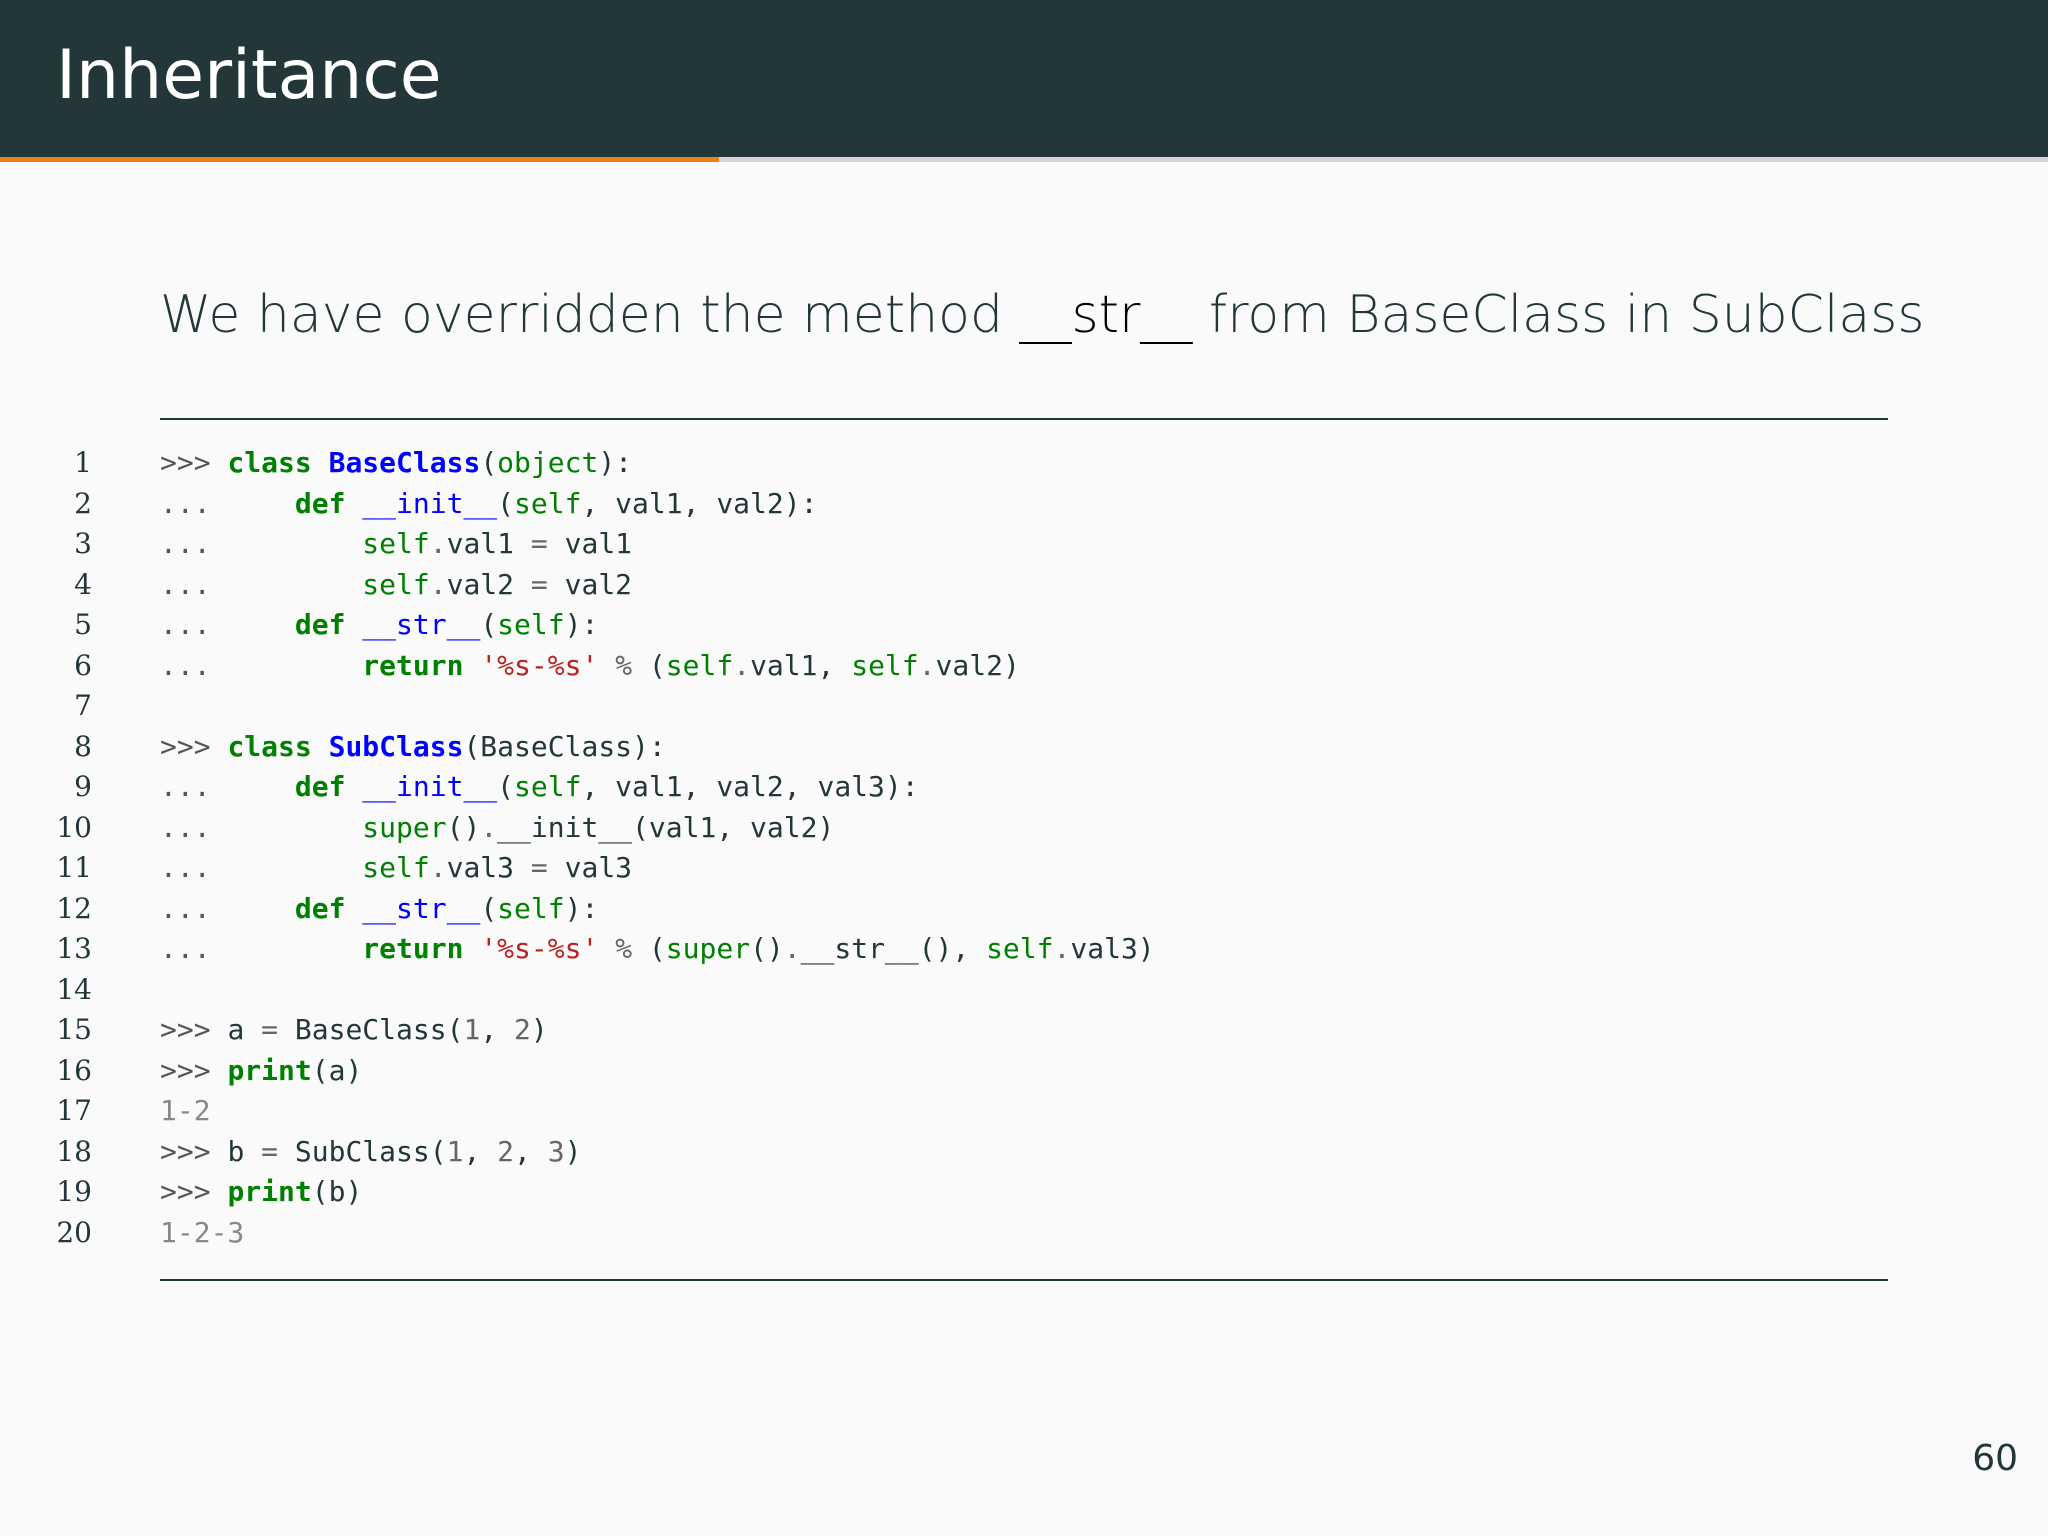 This screenshot has height=1536, width=2048. Describe the element at coordinates (430, 786) in the screenshot. I see `code-token: __init__` at that location.